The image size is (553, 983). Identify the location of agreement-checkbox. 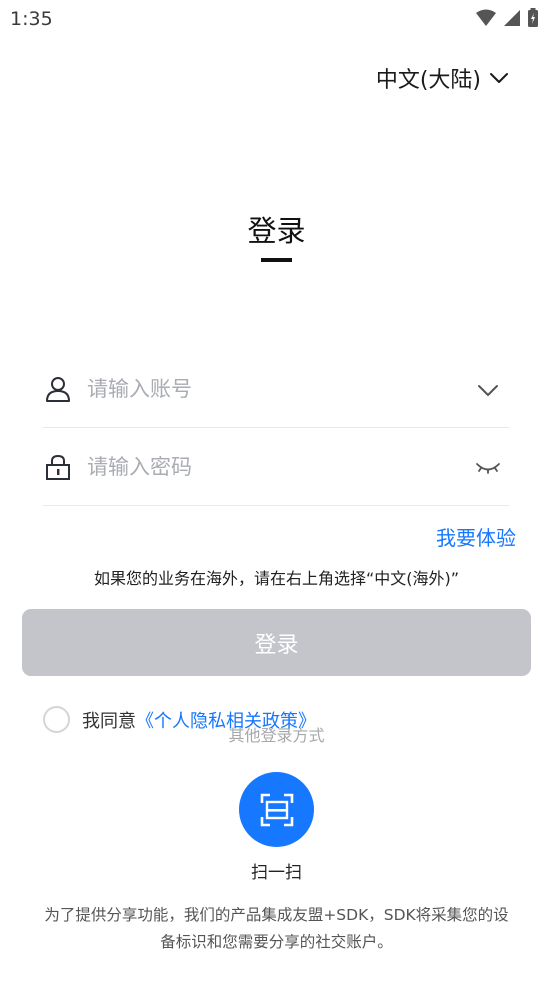
(56, 719).